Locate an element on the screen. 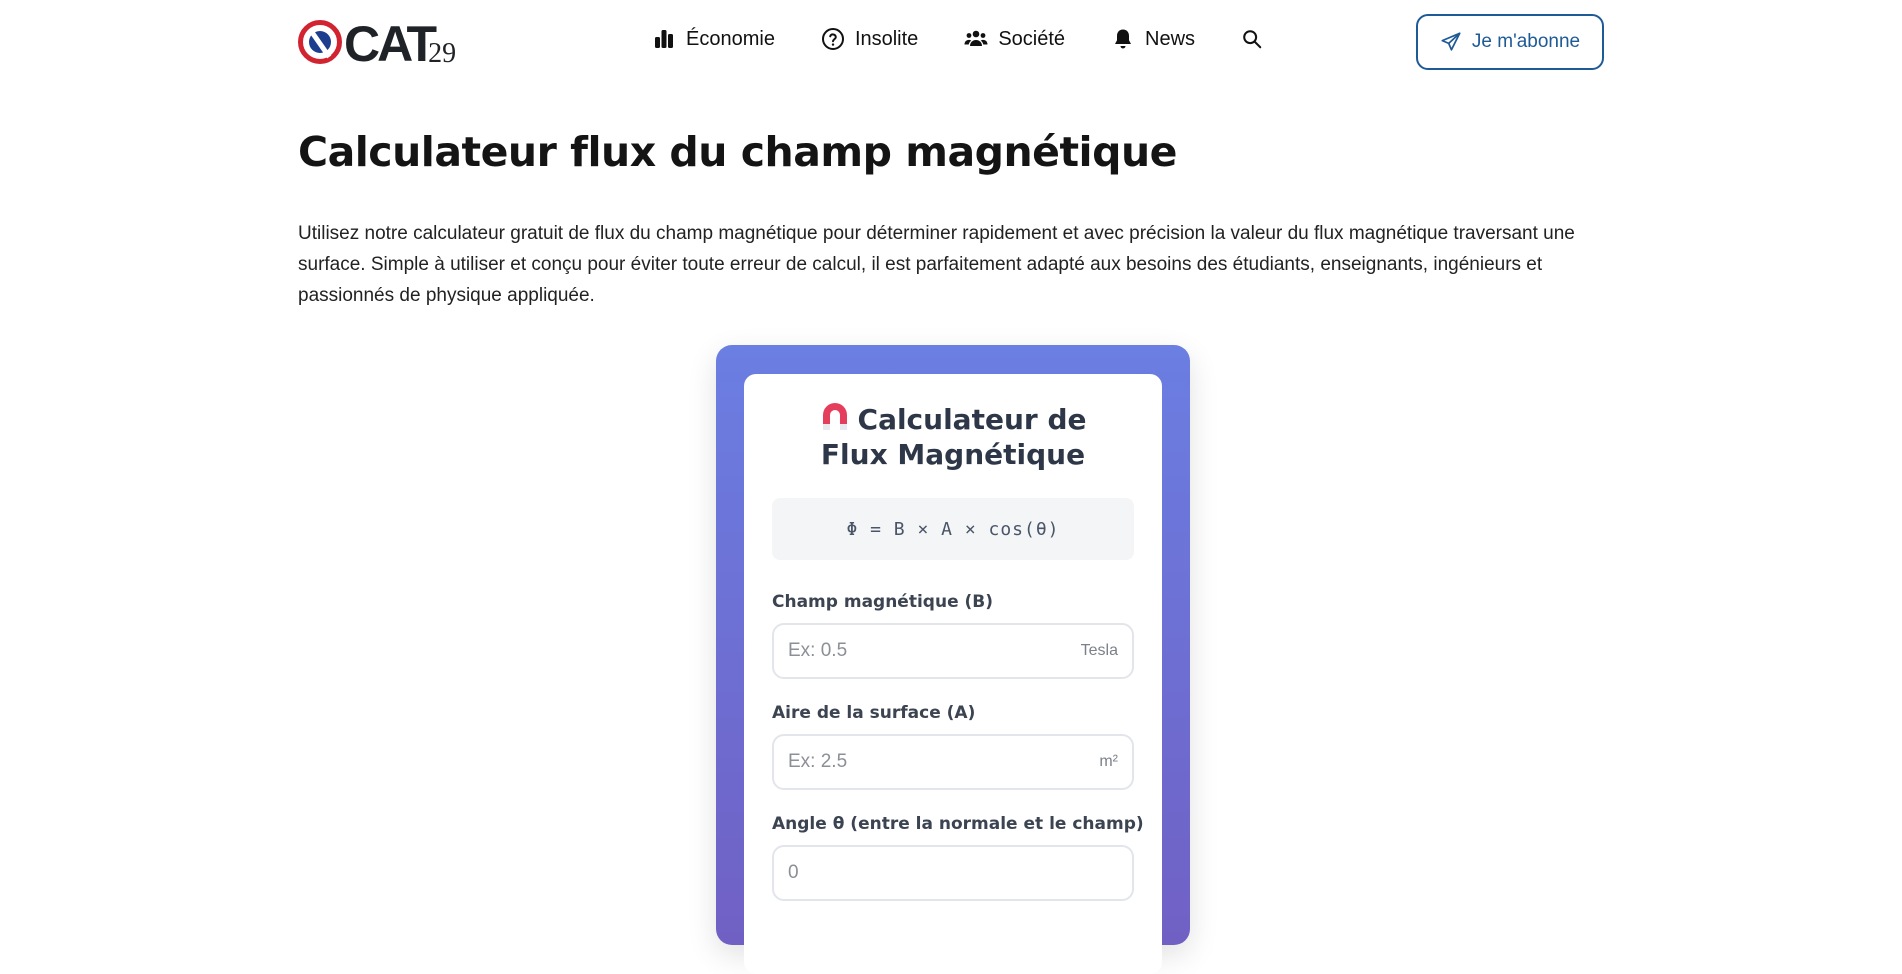 The height and width of the screenshot is (974, 1902). main-nav: Économie Insolite Société News is located at coordinates (958, 39).